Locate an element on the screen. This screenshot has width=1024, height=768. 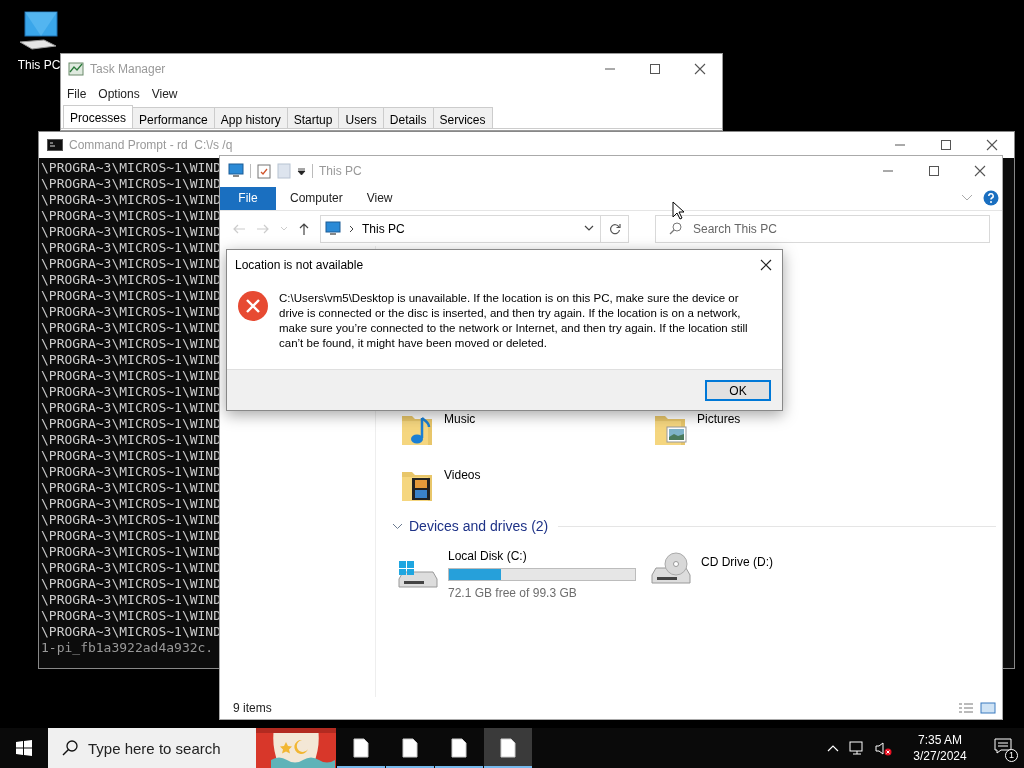
ribbon-tab: Computer is located at coordinates (316, 198).